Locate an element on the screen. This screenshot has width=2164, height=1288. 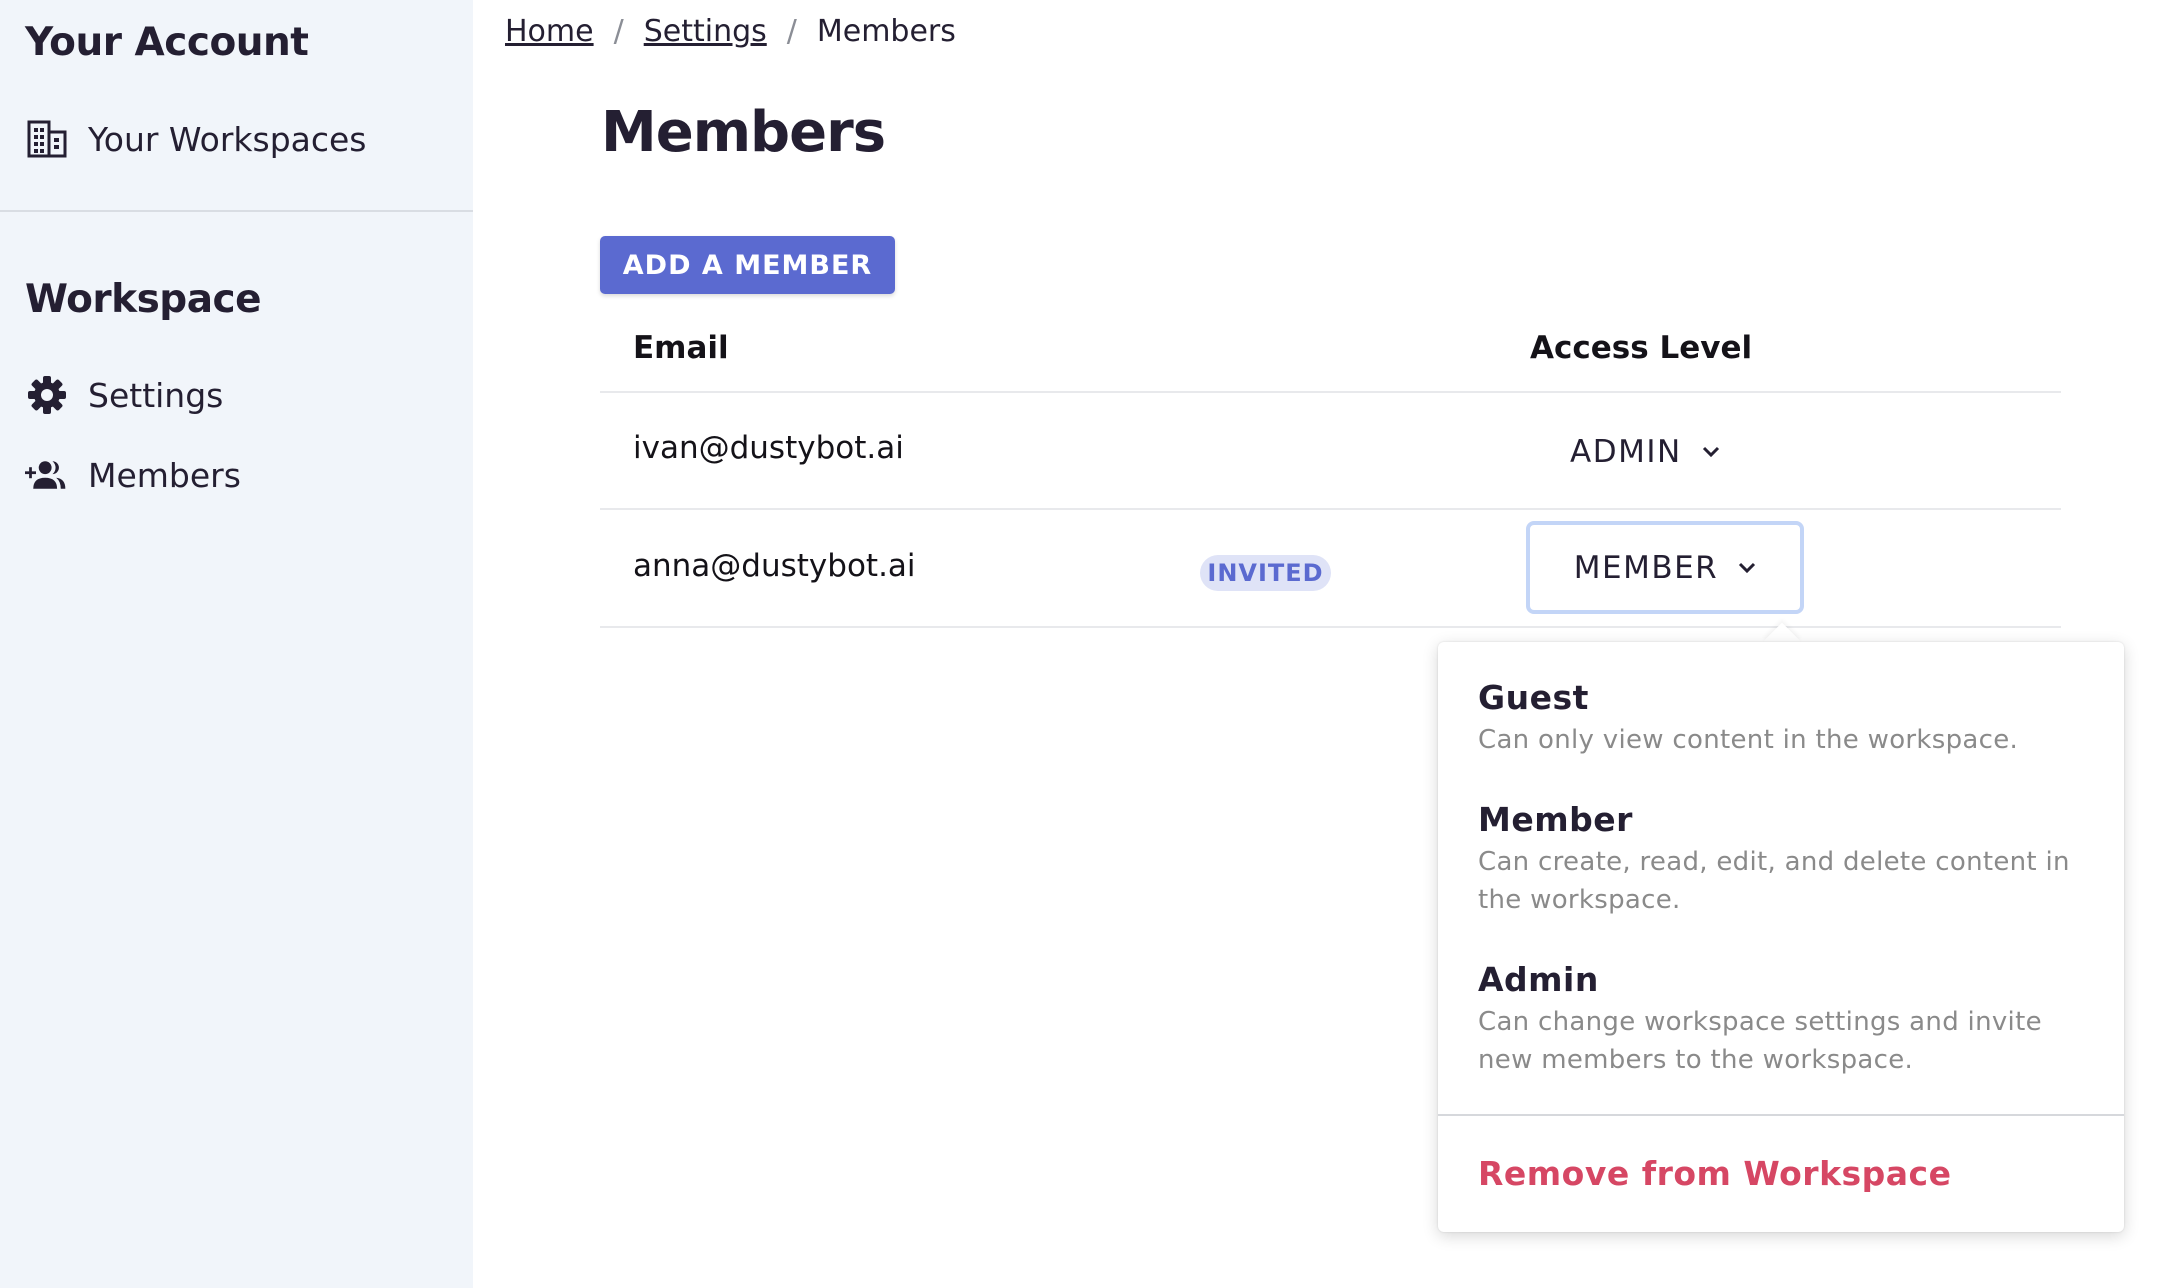
access-level-value: MEMBER is located at coordinates (1646, 567).